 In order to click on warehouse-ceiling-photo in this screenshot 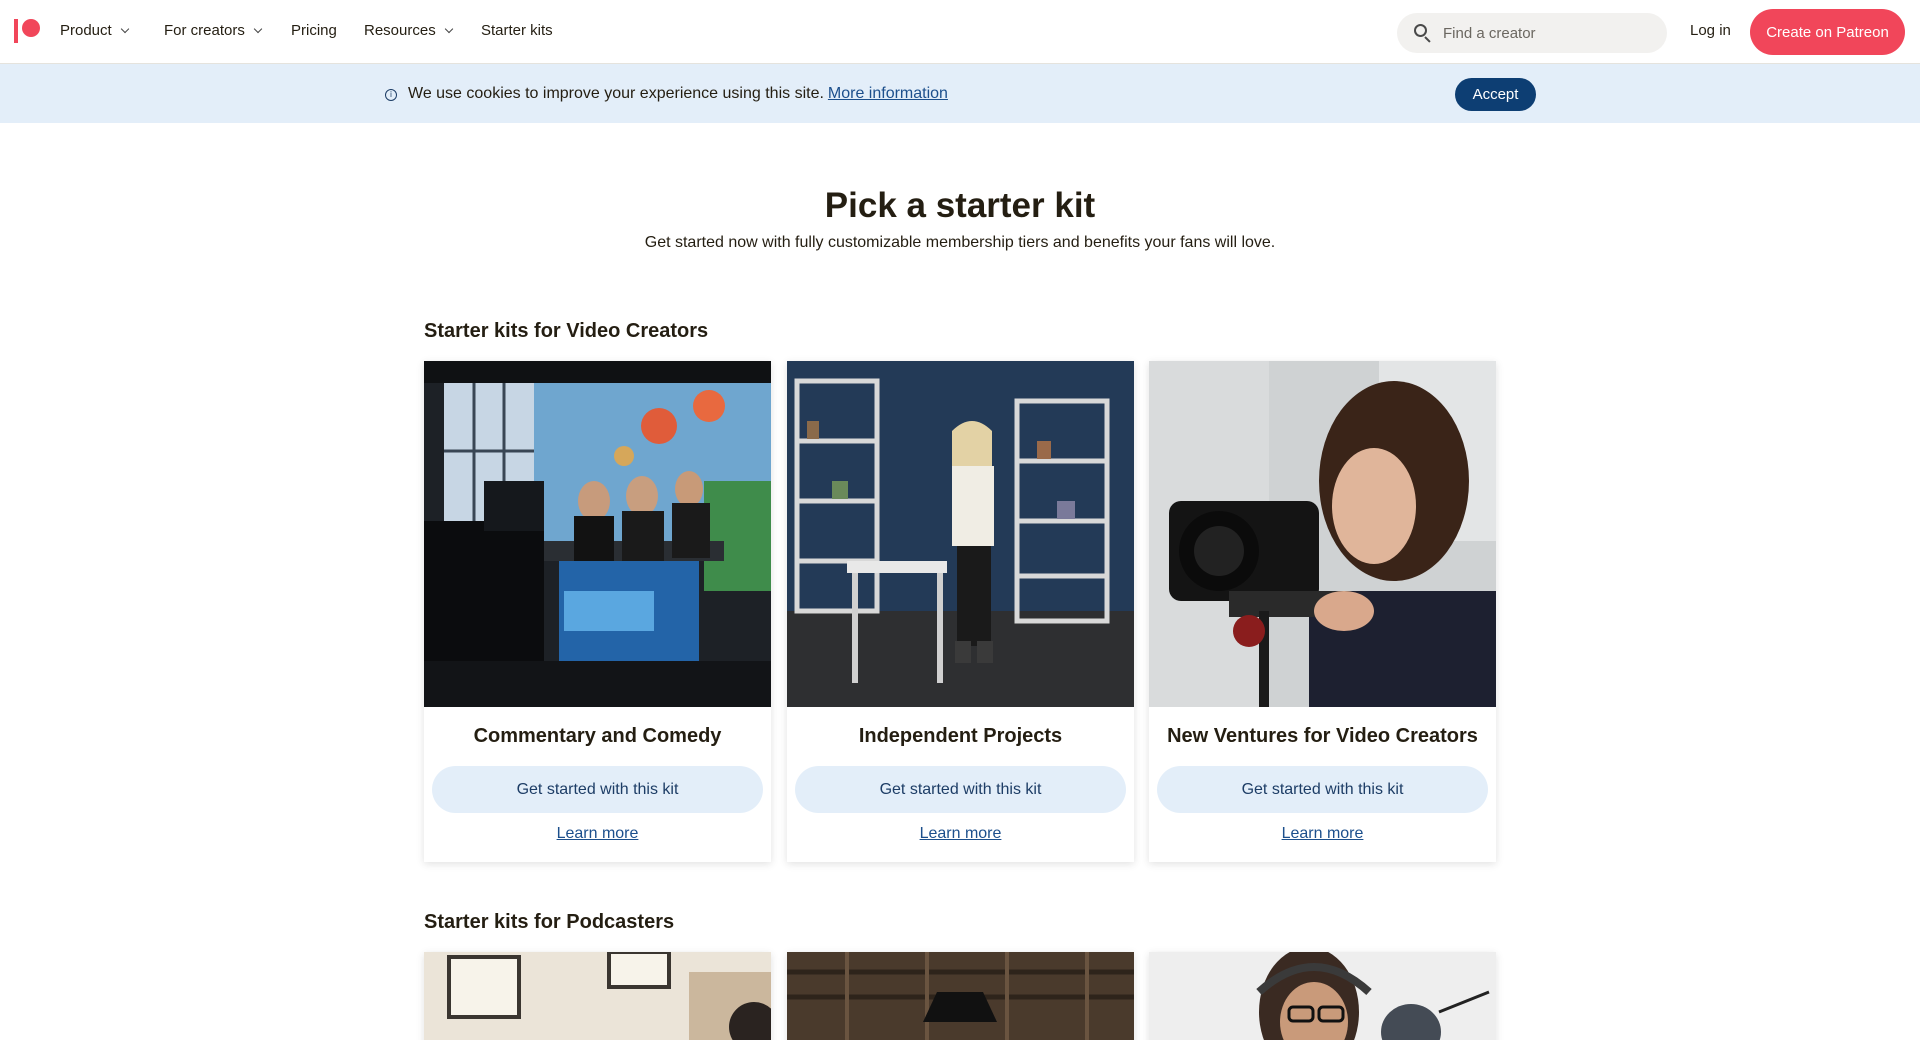, I will do `click(960, 996)`.